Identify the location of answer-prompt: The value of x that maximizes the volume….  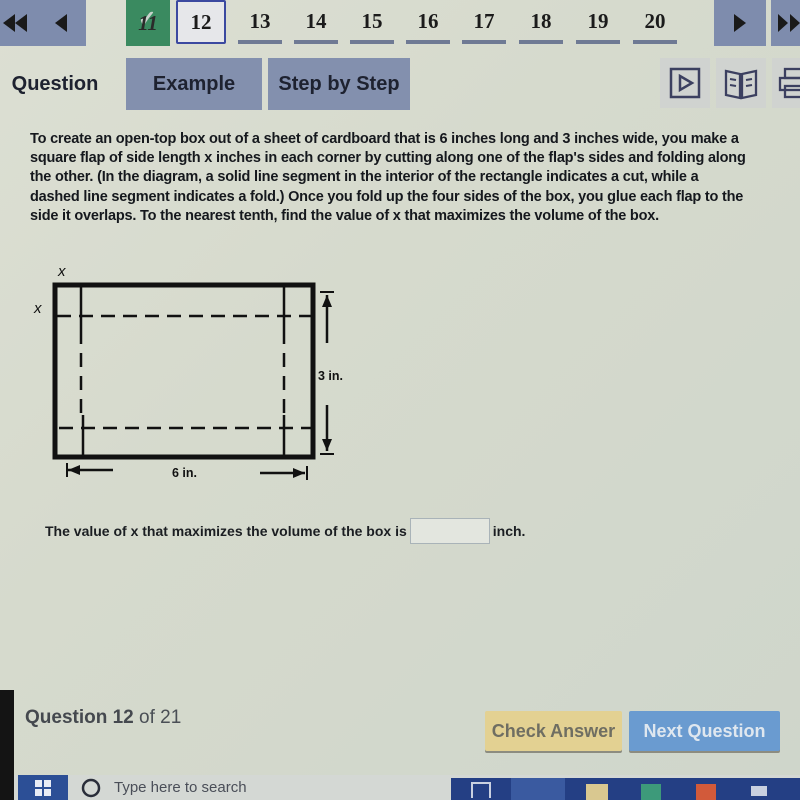
(226, 531).